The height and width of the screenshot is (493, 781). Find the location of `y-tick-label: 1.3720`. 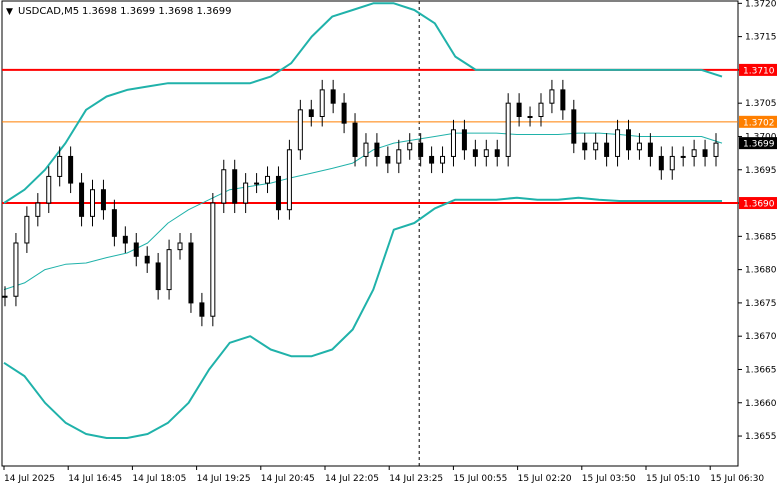

y-tick-label: 1.3720 is located at coordinates (761, 4).